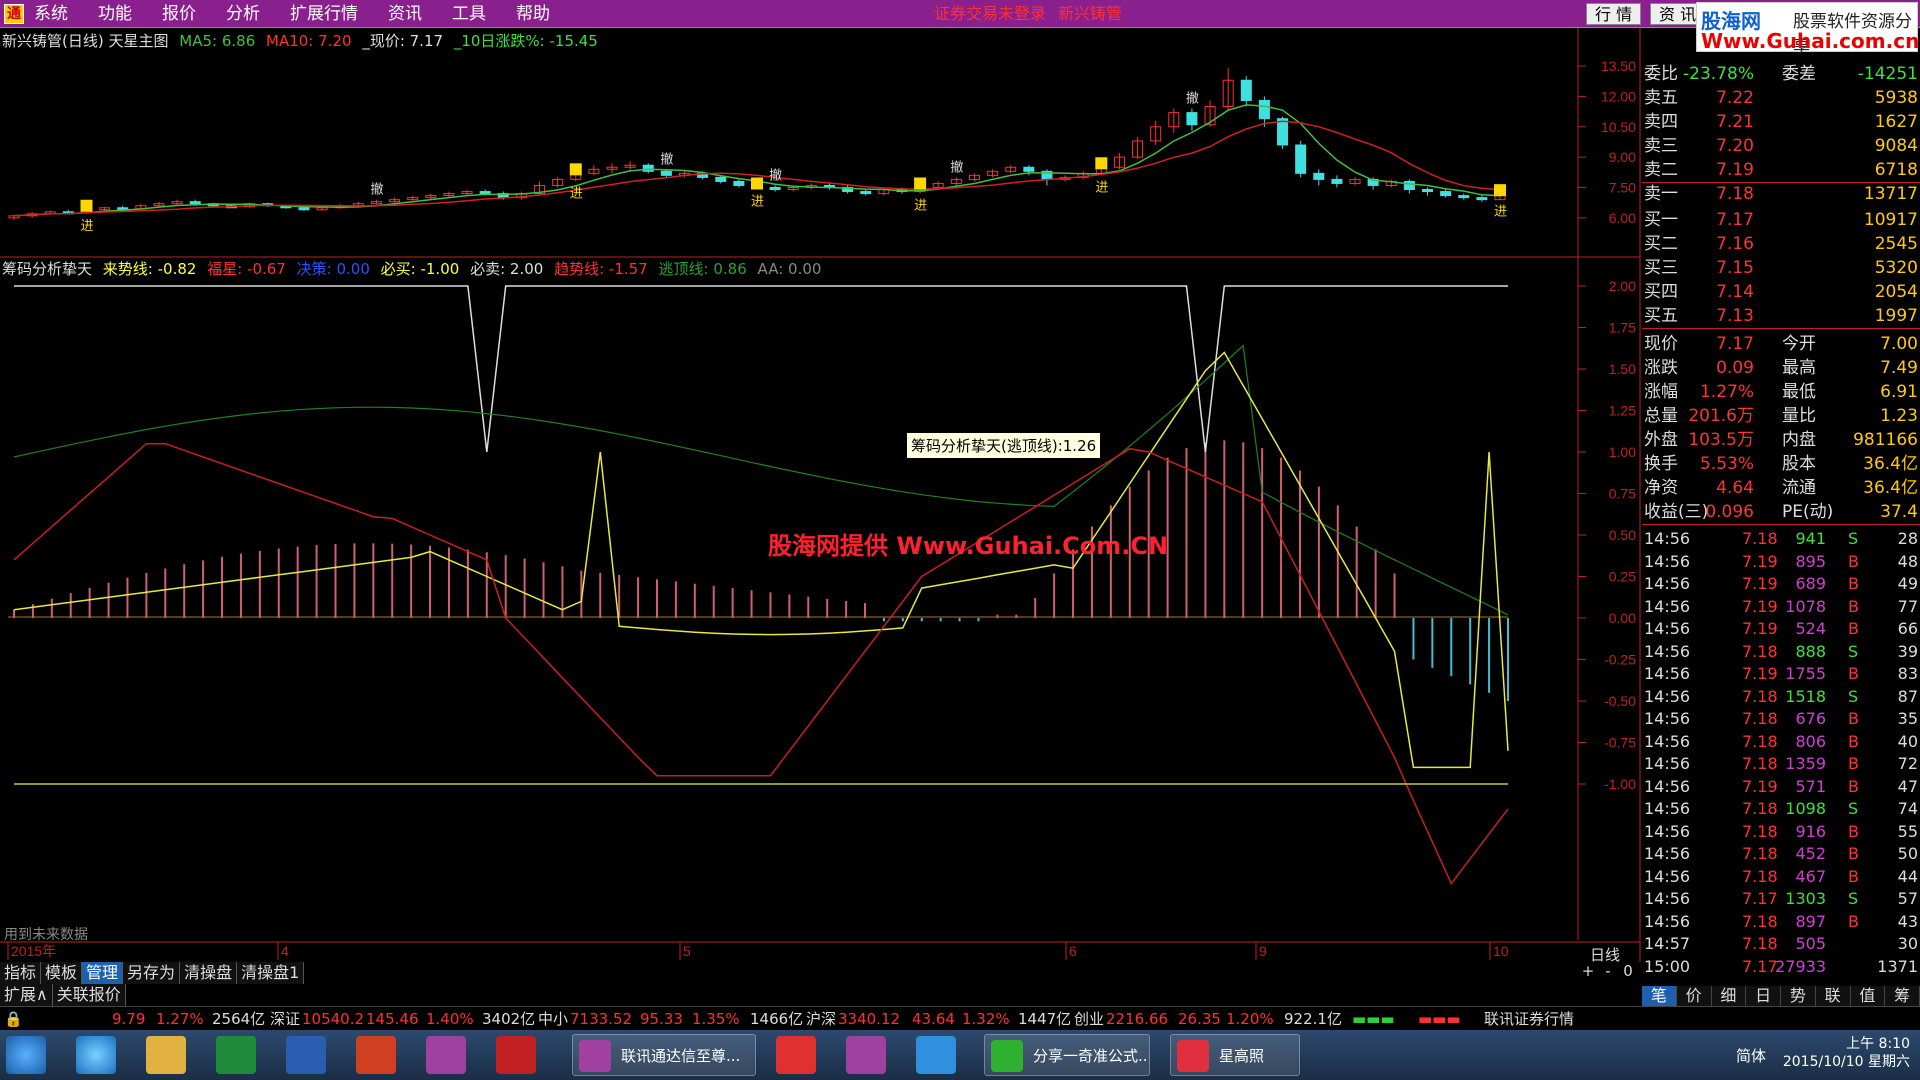  Describe the element at coordinates (1805, 808) in the screenshot. I see `tick-volume: 1098` at that location.